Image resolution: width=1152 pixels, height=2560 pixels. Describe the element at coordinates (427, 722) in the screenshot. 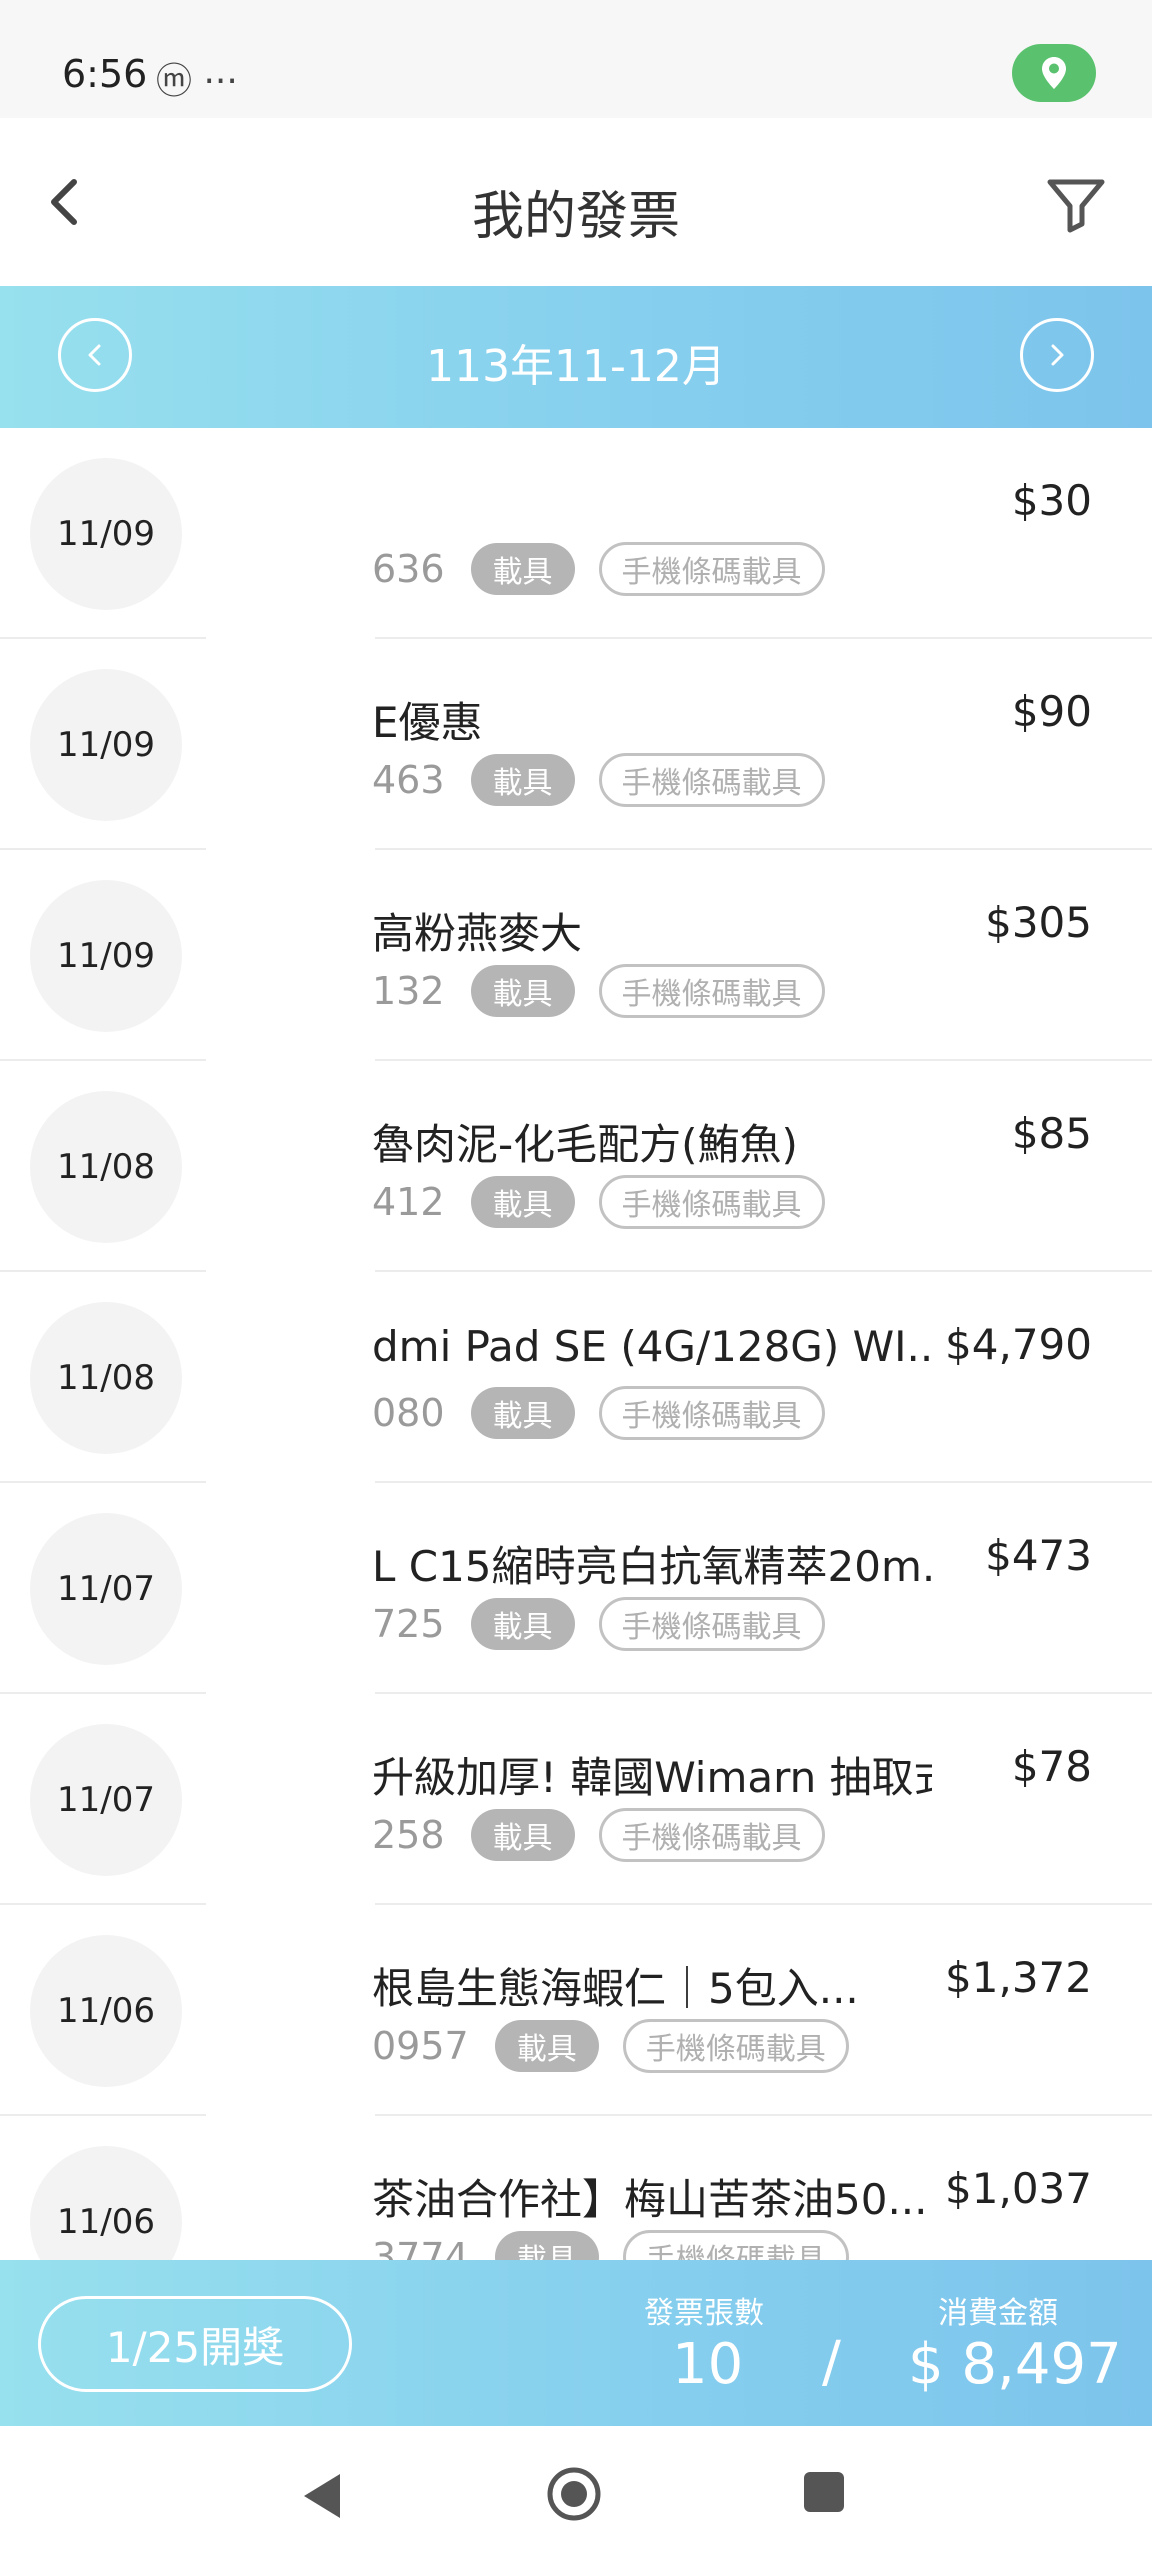

I see `invoice-item-title: E優惠` at that location.